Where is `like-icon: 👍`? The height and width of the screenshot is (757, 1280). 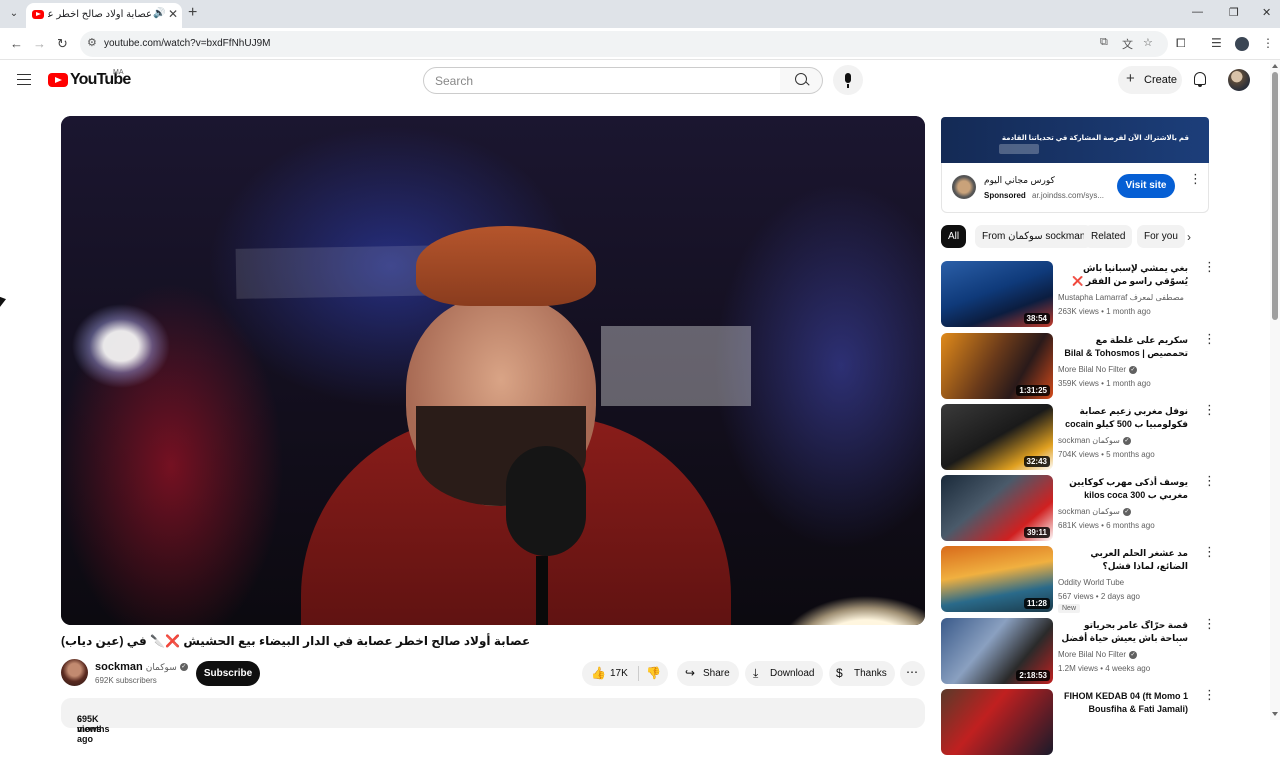
like-icon: 👍 is located at coordinates (598, 673).